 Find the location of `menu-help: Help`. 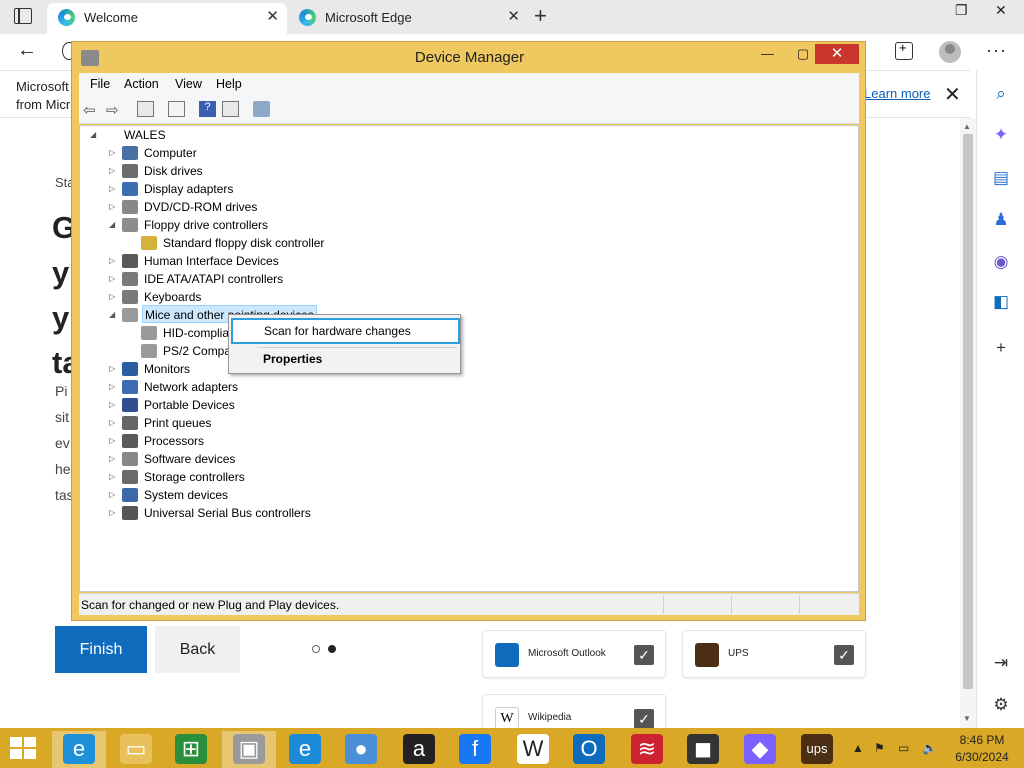

menu-help: Help is located at coordinates (229, 84).